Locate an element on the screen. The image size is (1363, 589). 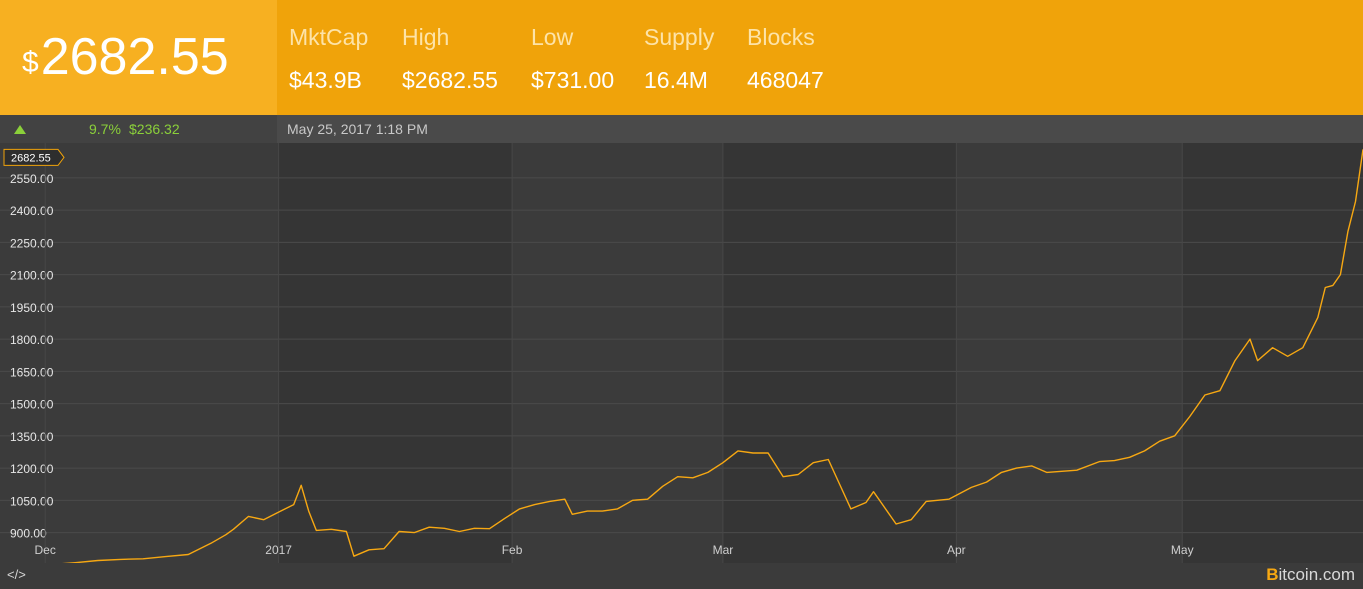
x-tick-label: May is located at coordinates (1182, 550).